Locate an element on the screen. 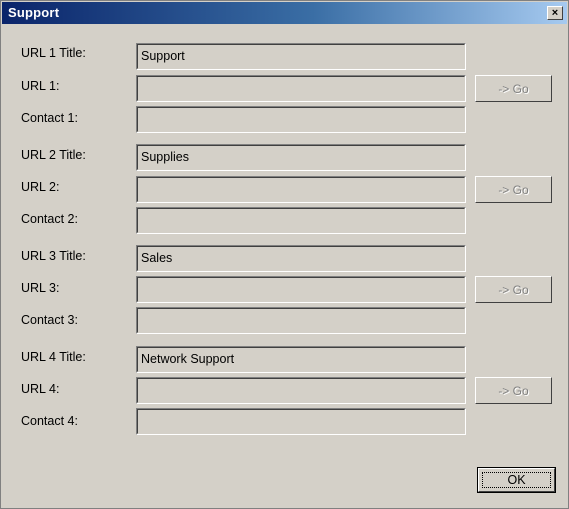 This screenshot has height=509, width=569. contact-4-field is located at coordinates (301, 421).